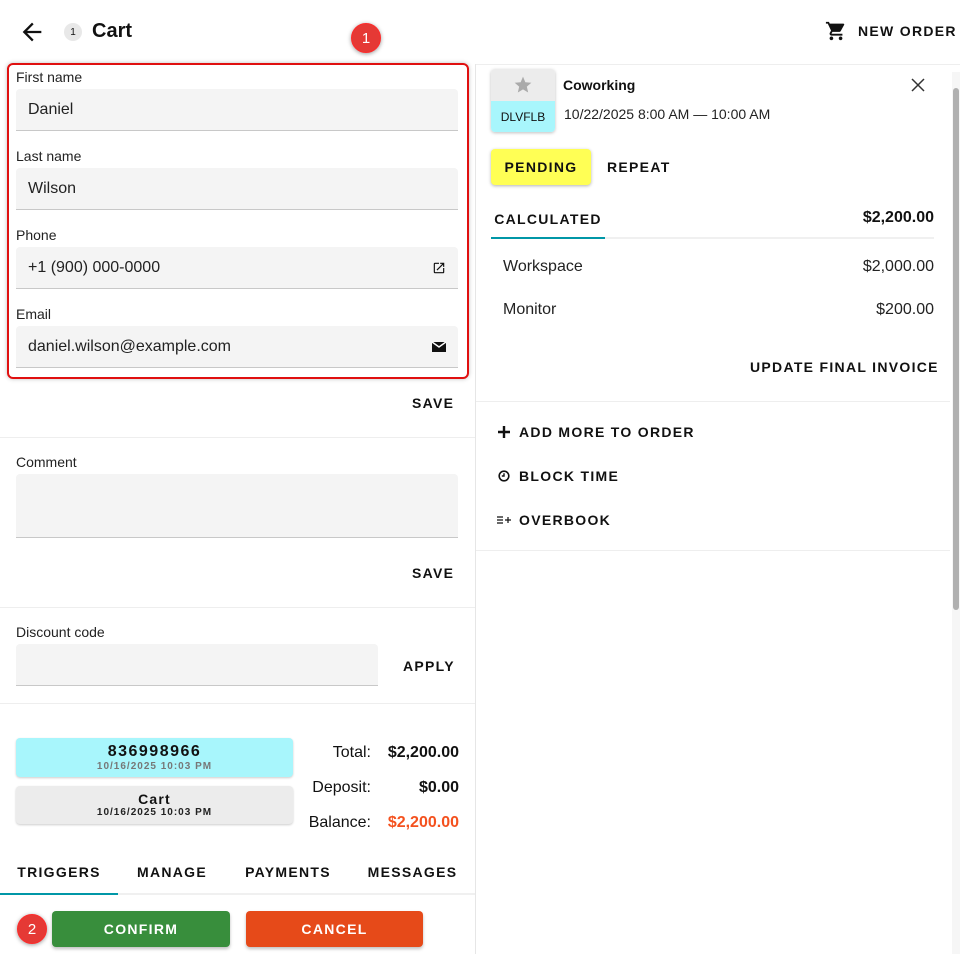  What do you see at coordinates (905, 309) in the screenshot?
I see `item-price: $200.00` at bounding box center [905, 309].